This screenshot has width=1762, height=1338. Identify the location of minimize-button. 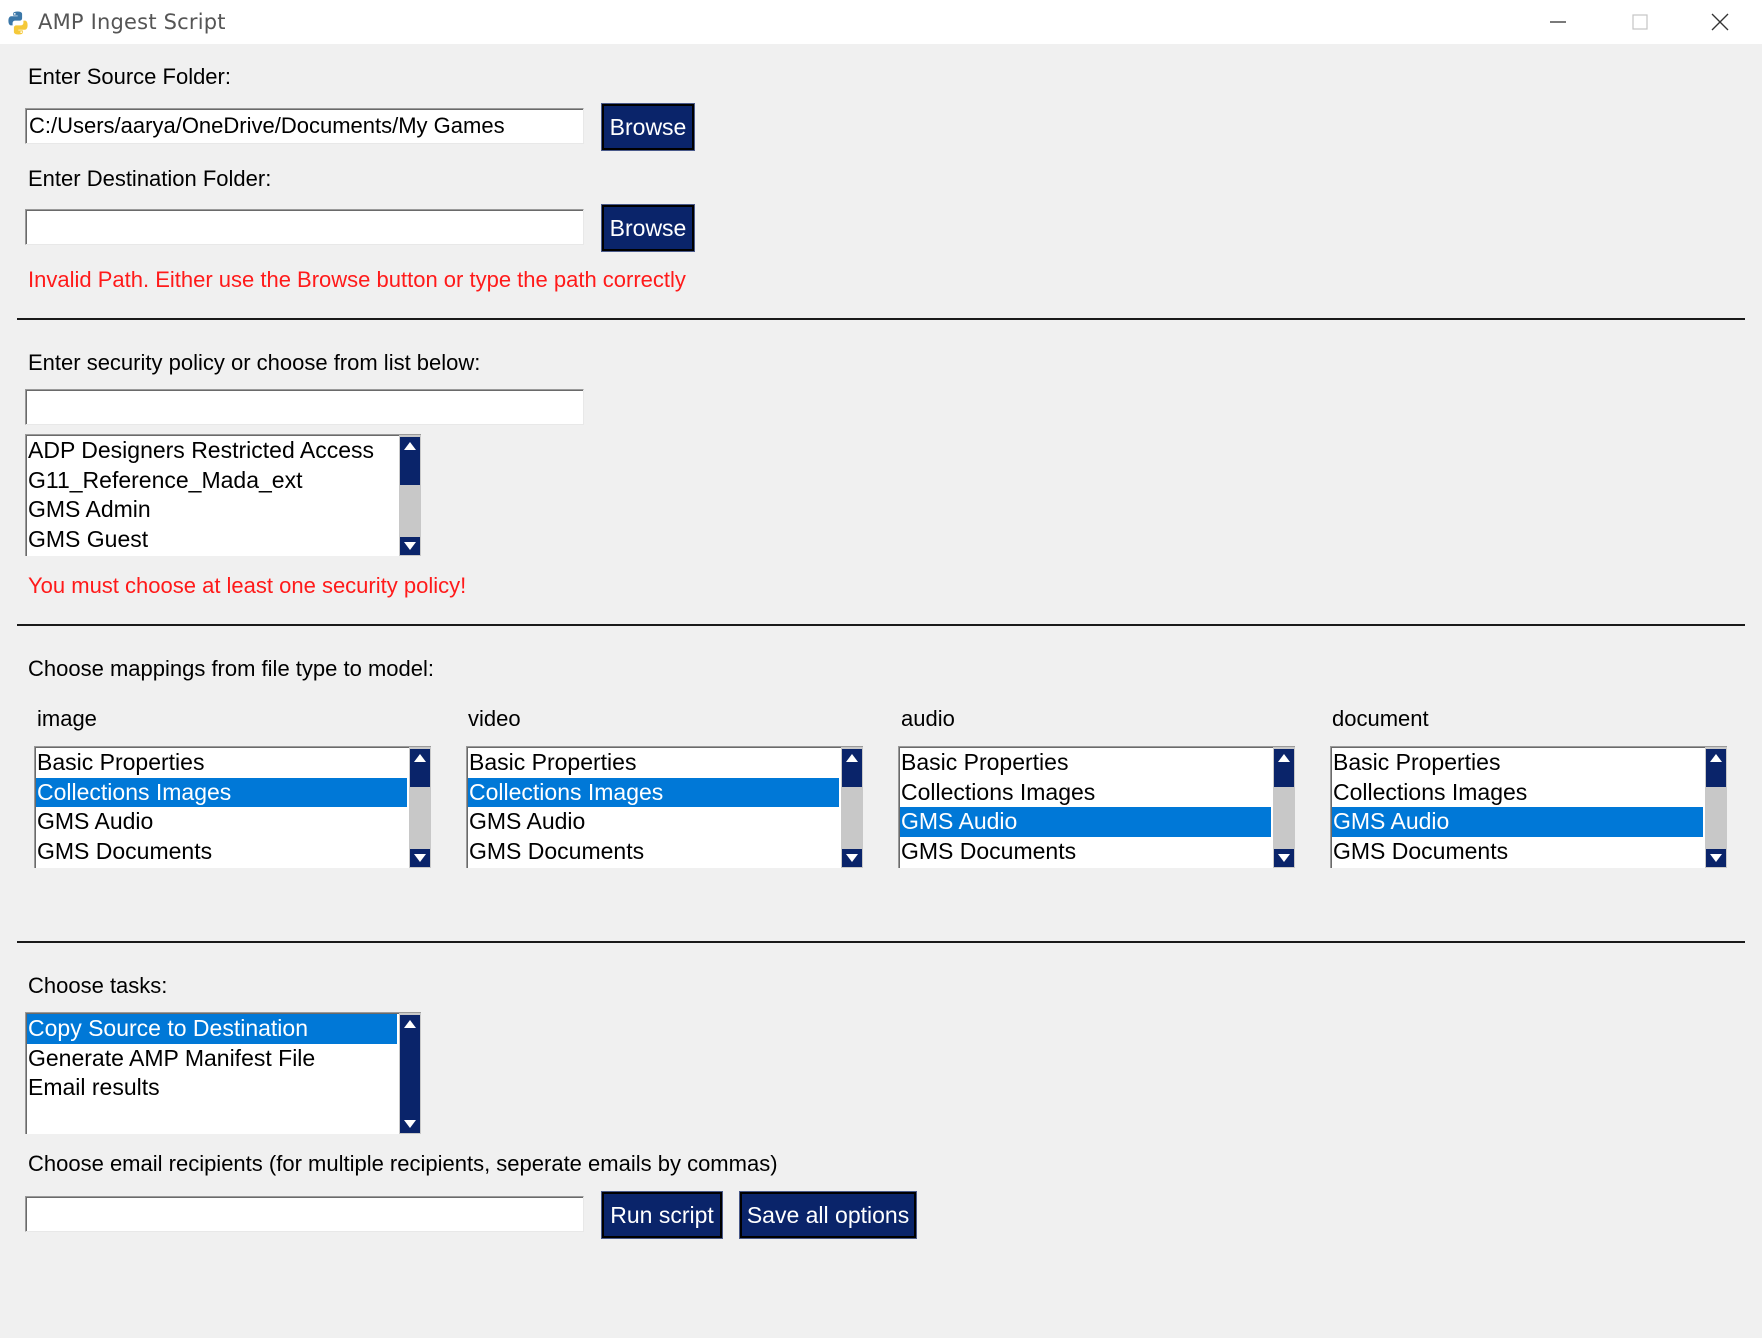
(1558, 22).